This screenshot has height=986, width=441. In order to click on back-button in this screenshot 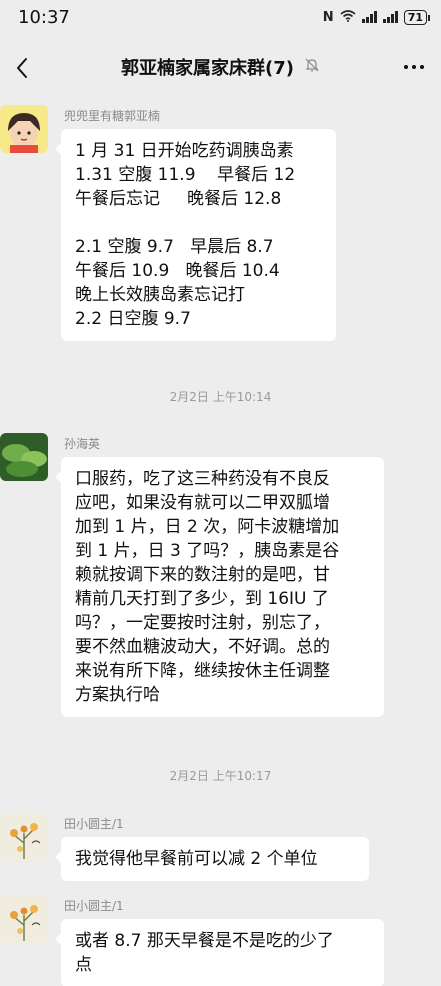, I will do `click(22, 68)`.